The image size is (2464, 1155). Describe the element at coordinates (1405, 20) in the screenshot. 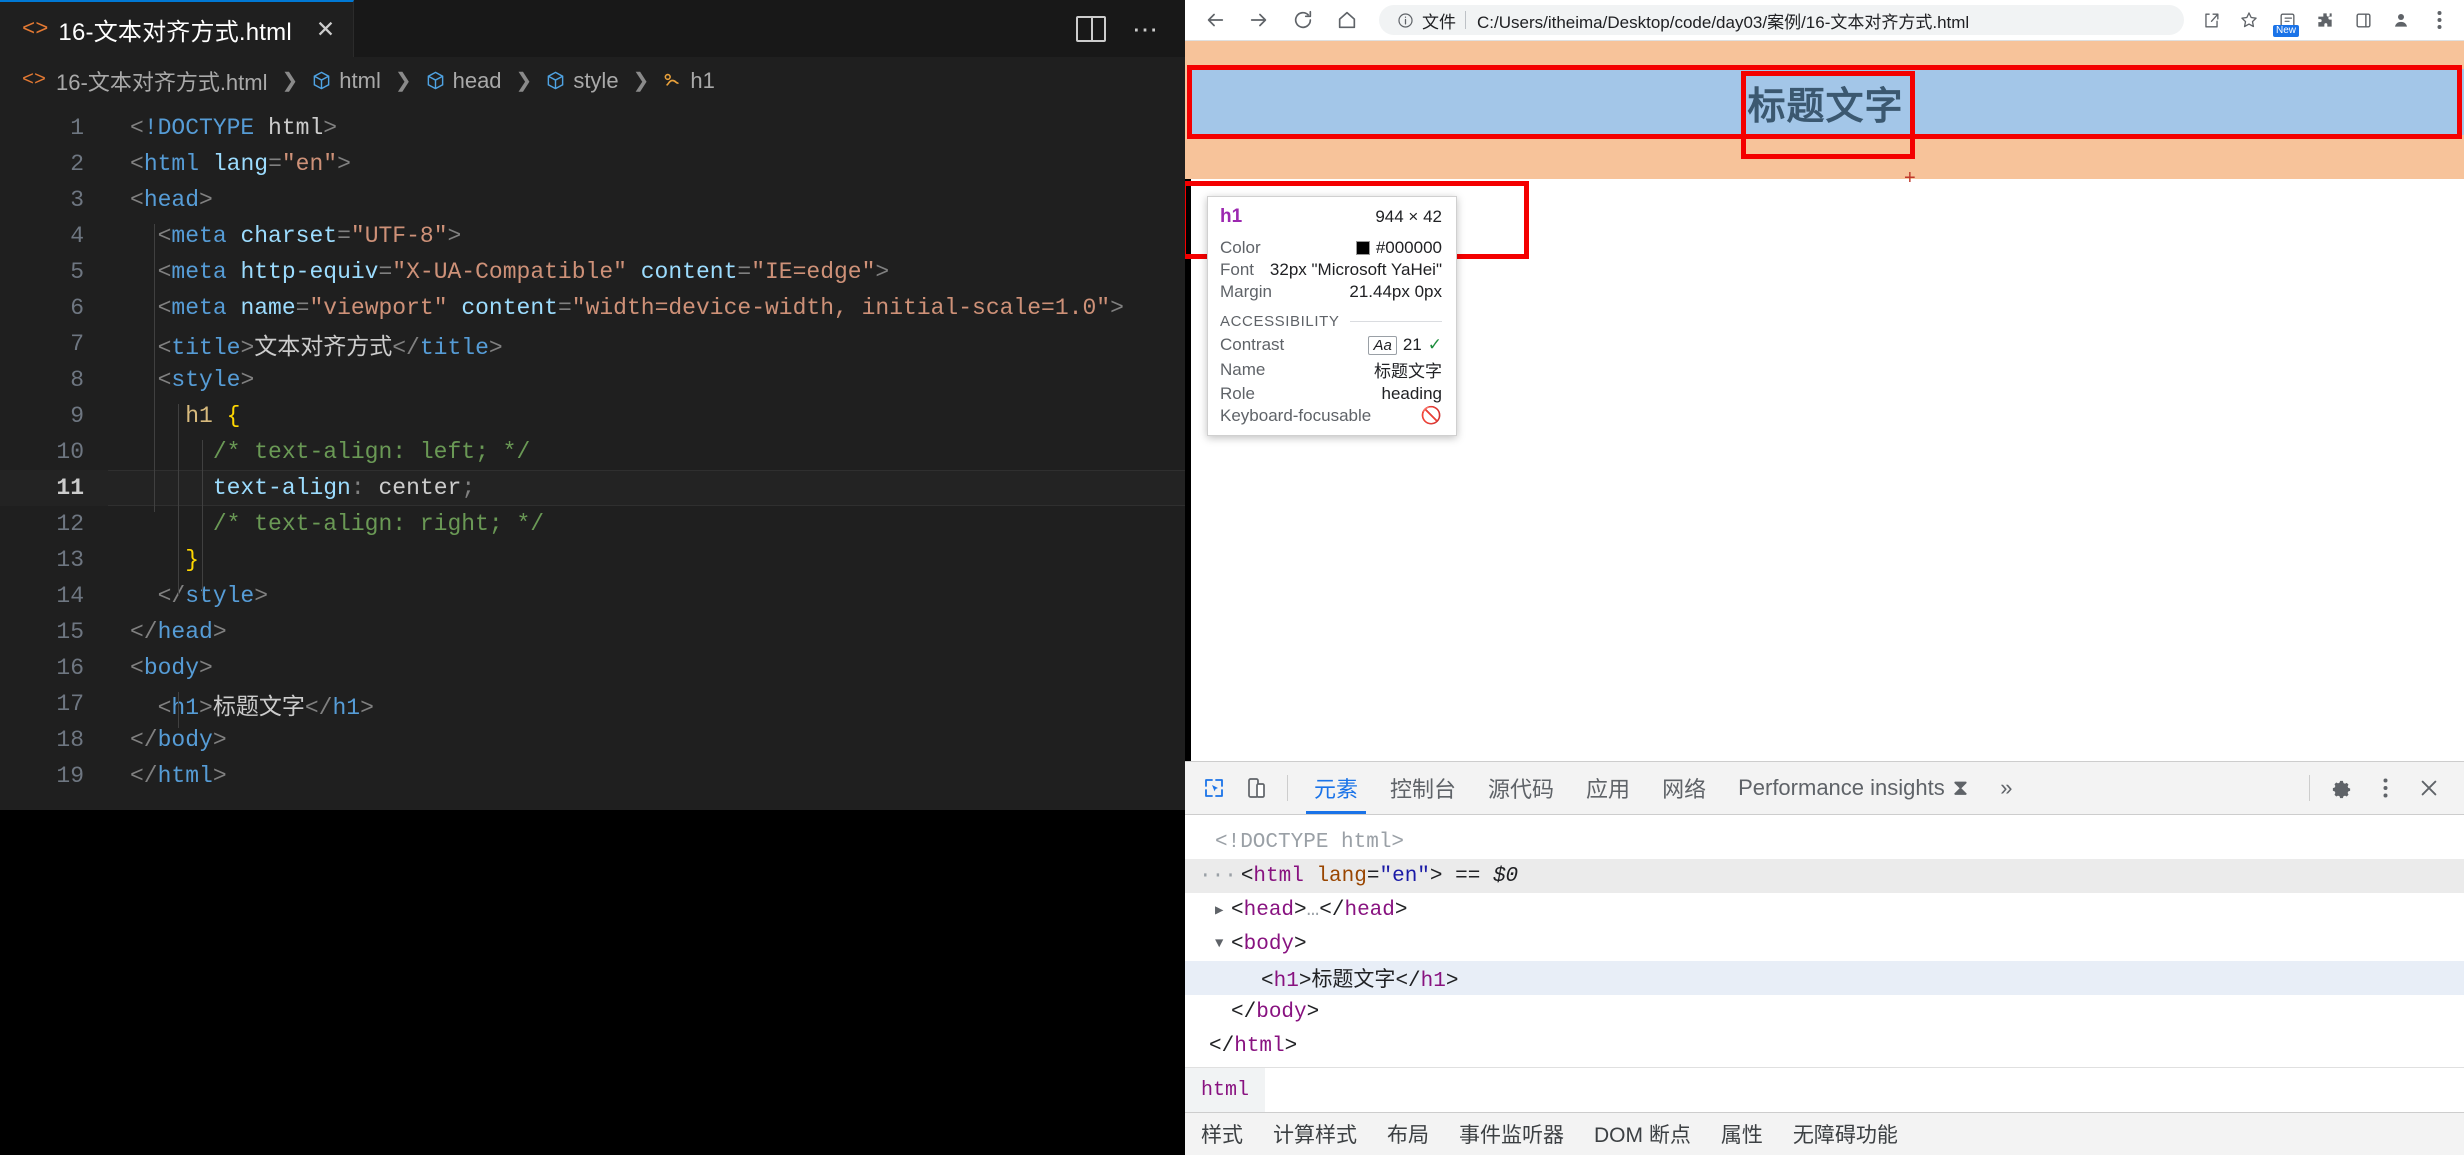

I see `info-circle-icon` at that location.